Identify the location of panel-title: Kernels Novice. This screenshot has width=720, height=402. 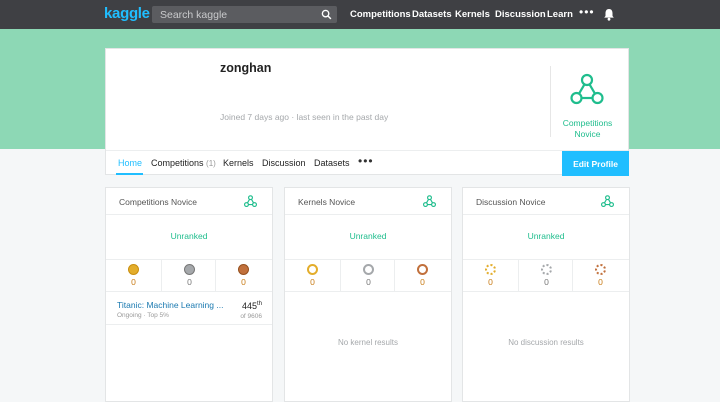
(327, 202).